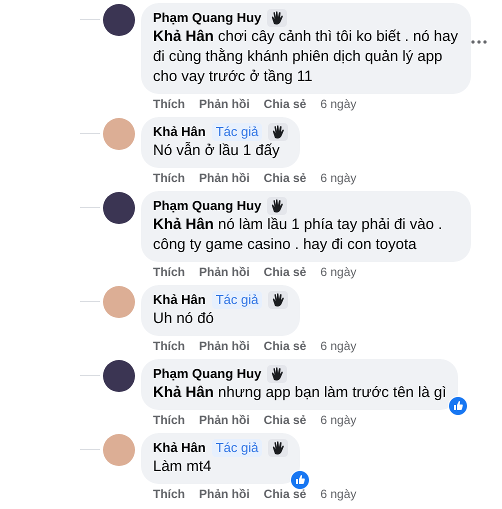 This screenshot has width=502, height=509. What do you see at coordinates (184, 319) in the screenshot?
I see `comment-text: Uh nó đó` at bounding box center [184, 319].